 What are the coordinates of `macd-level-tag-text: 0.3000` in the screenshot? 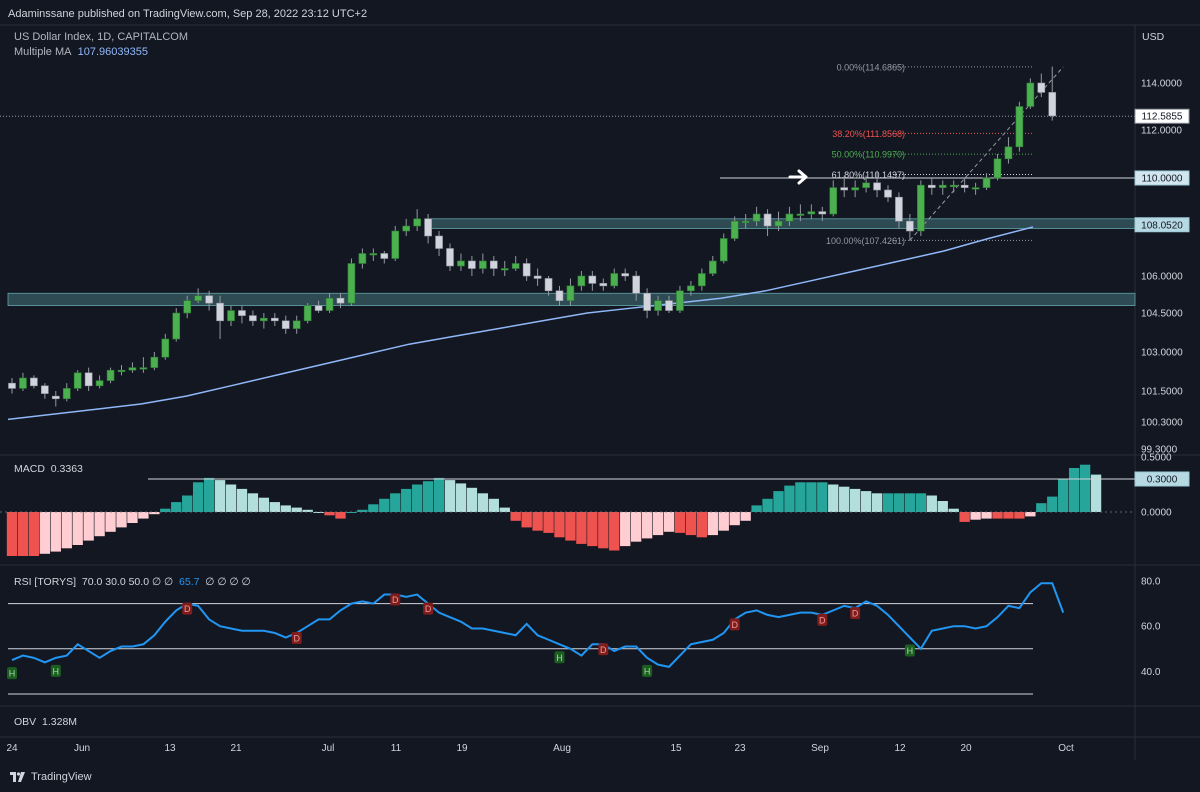 It's located at (1162, 480).